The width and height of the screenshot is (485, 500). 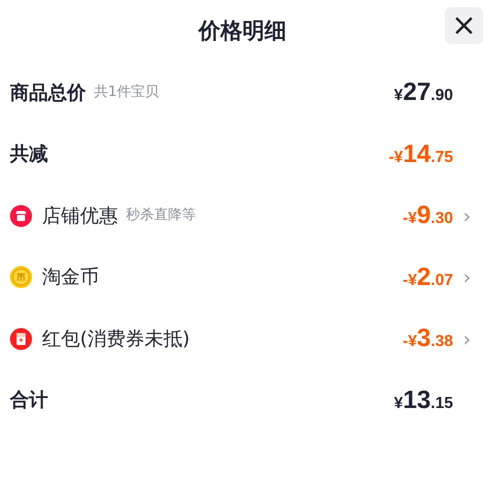 What do you see at coordinates (126, 92) in the screenshot?
I see `row-note: 共1件宝贝` at bounding box center [126, 92].